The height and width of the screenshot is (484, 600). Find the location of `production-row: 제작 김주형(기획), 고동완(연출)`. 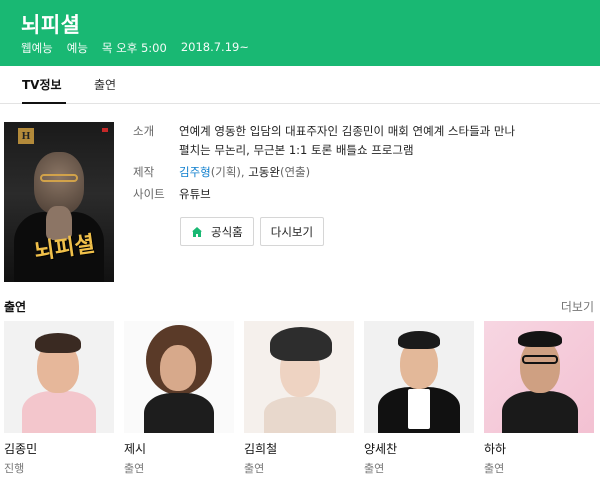

production-row: 제작 김주형(기획), 고동완(연출) is located at coordinates (353, 172).